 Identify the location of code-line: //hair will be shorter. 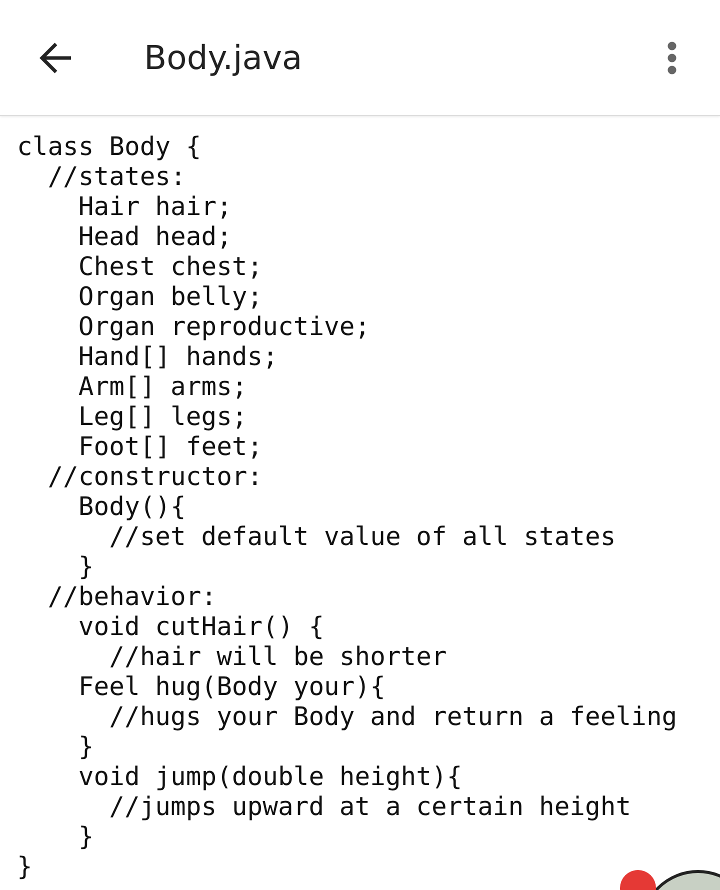
(277, 657).